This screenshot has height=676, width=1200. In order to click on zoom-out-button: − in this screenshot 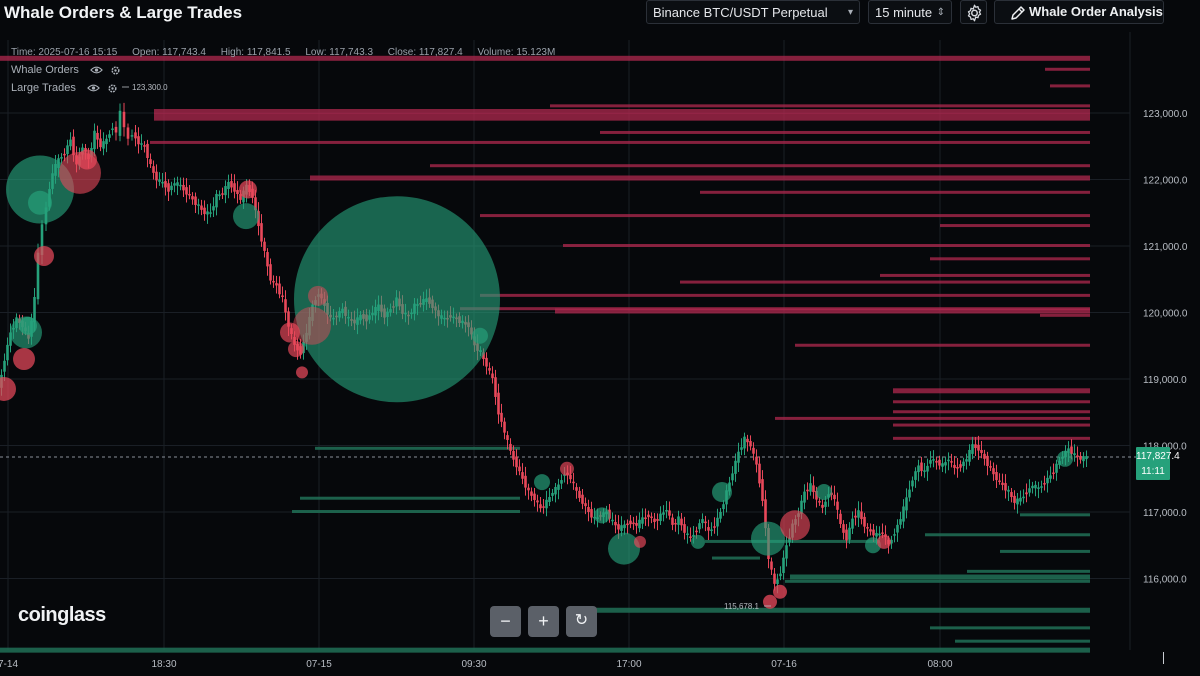, I will do `click(505, 621)`.